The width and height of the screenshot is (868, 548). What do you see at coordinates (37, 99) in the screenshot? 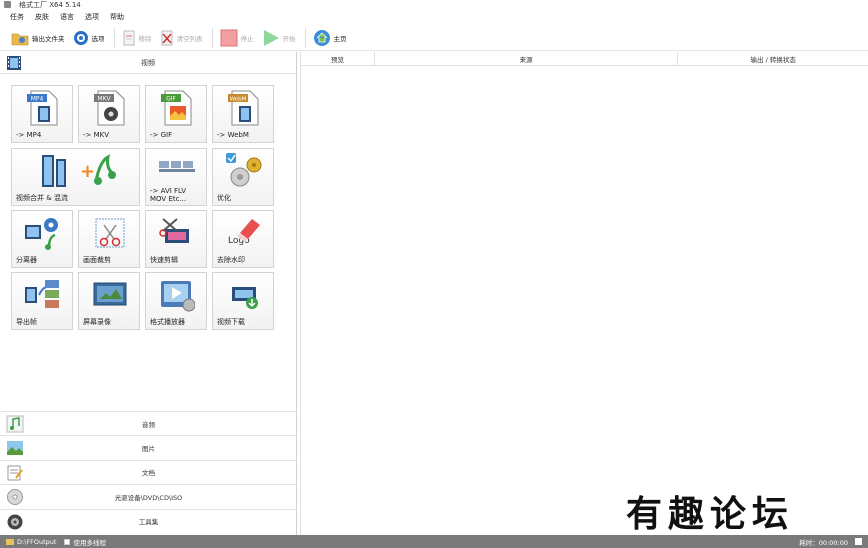
I see `mp4-badge: MP4` at bounding box center [37, 99].